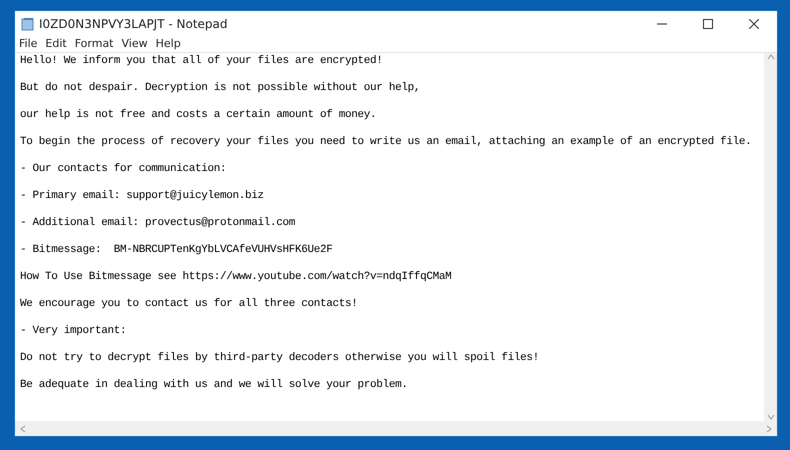 This screenshot has width=790, height=450. Describe the element at coordinates (754, 24) in the screenshot. I see `close-icon` at that location.